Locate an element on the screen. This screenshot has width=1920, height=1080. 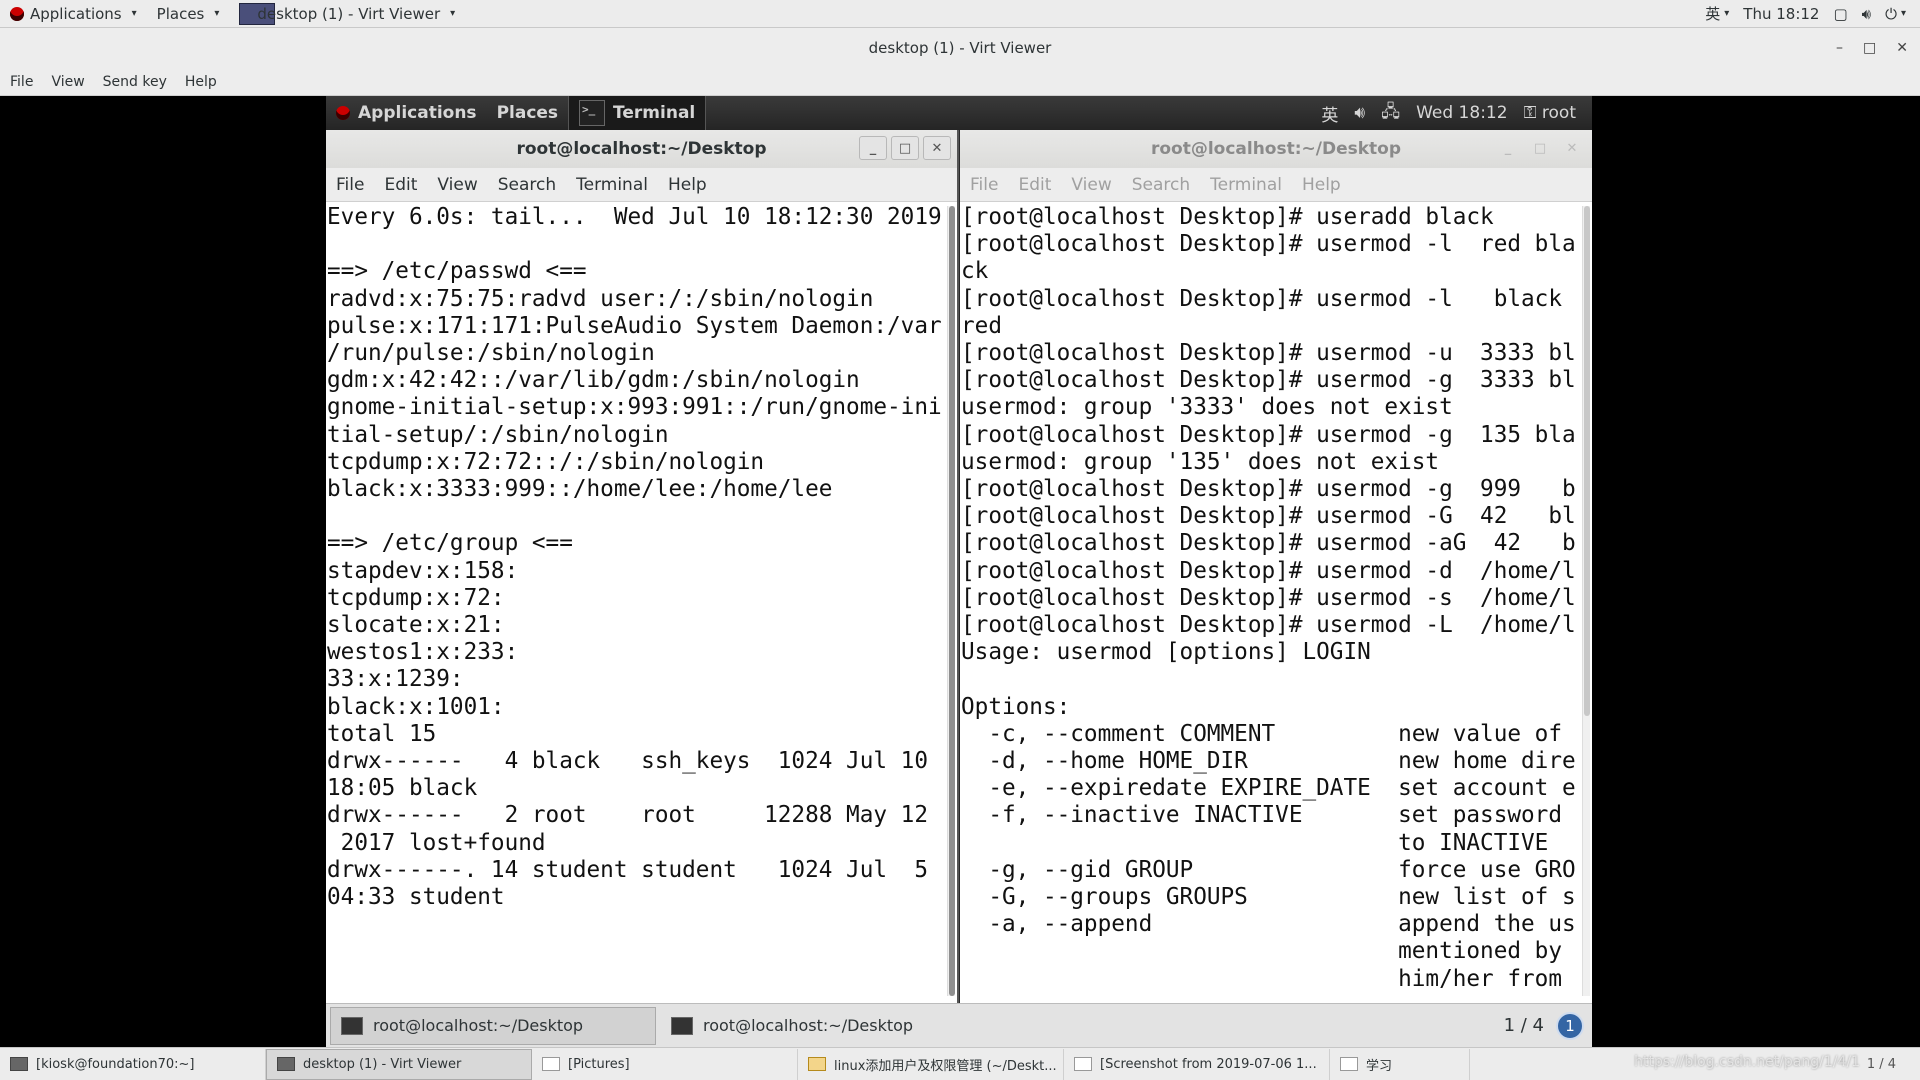
host-places-menu: Places ▾ is located at coordinates (188, 14).